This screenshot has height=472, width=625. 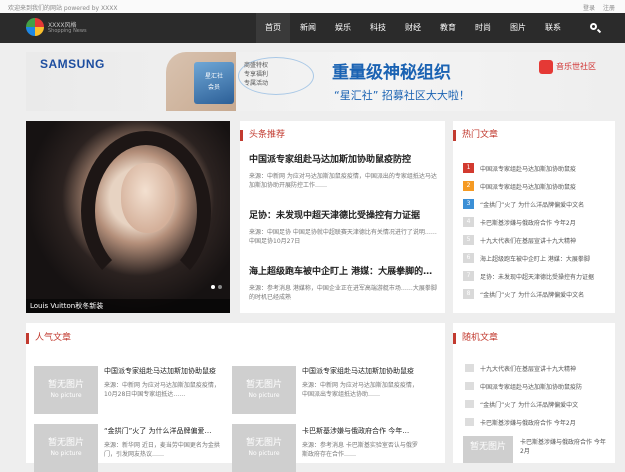 I want to click on login-link: 登录, so click(x=589, y=8).